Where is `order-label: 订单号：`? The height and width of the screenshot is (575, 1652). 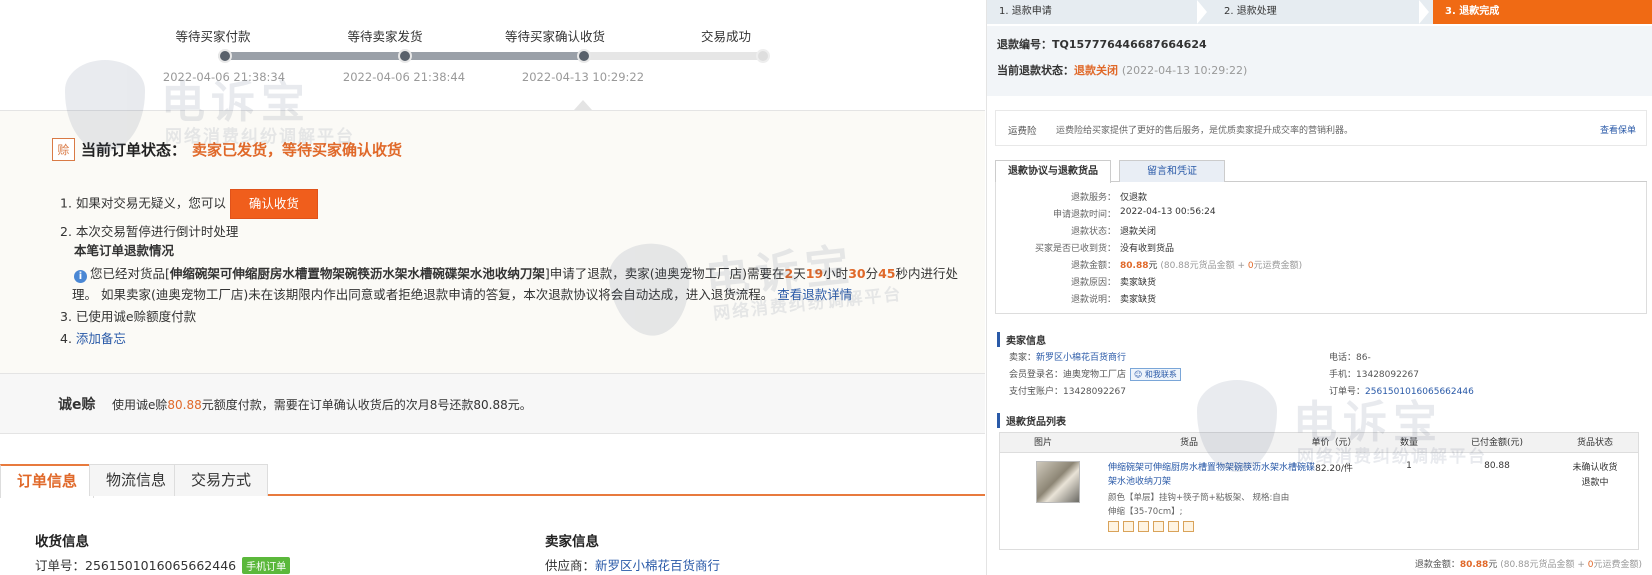
order-label: 订单号： is located at coordinates (60, 565).